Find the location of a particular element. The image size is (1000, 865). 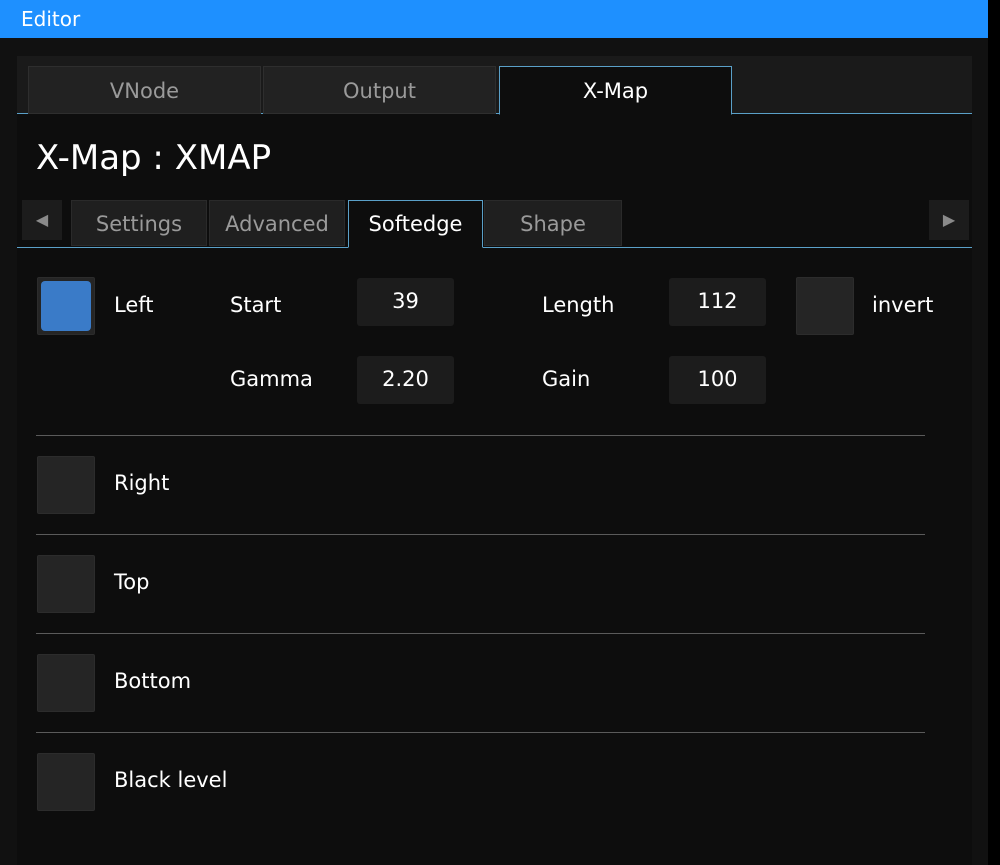

right-label: Right is located at coordinates (142, 483).